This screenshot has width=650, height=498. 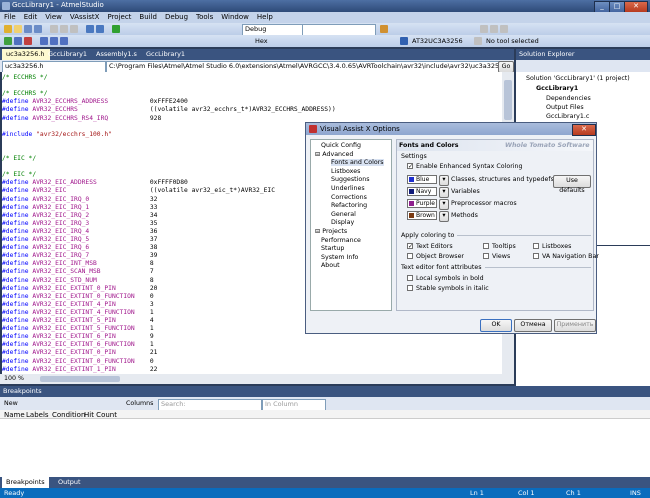 I want to click on color-select-navy: Navy, so click(x=422, y=191).